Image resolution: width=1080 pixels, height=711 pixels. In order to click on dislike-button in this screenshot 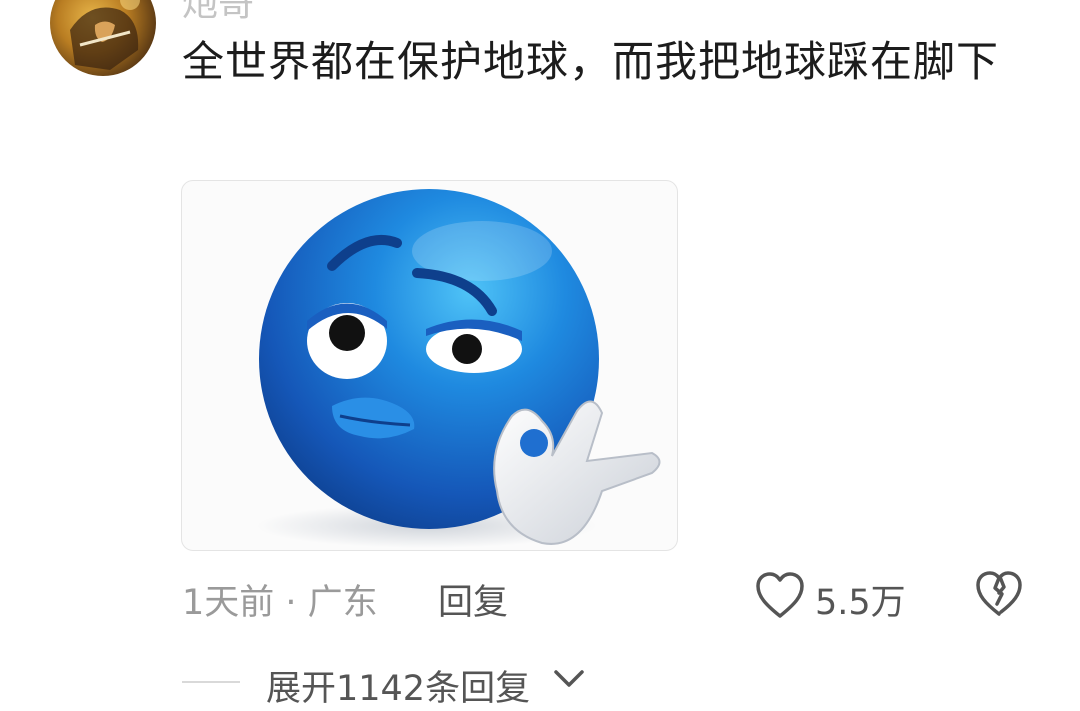, I will do `click(999, 596)`.